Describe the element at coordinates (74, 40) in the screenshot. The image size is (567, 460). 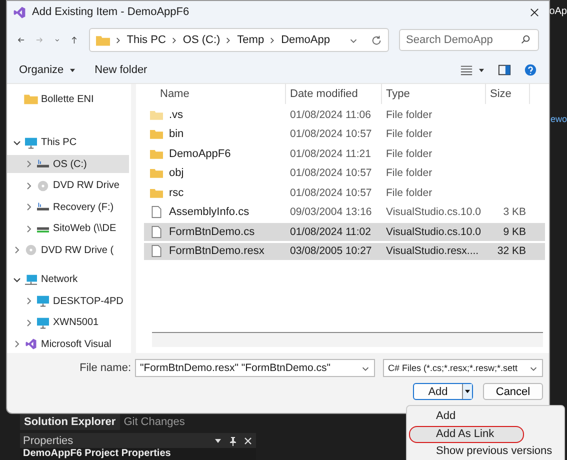
I see `up-arrow-icon` at that location.